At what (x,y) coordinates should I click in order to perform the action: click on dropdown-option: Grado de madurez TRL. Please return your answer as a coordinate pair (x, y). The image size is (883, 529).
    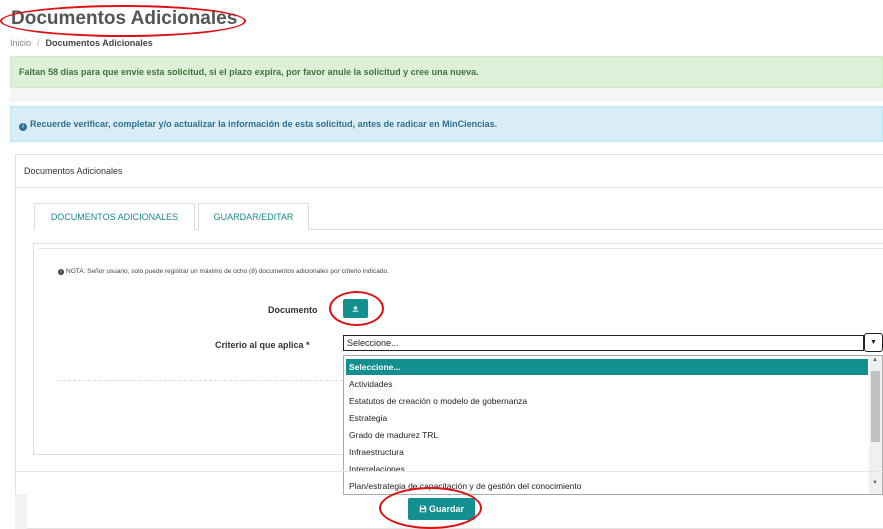
    Looking at the image, I should click on (607, 435).